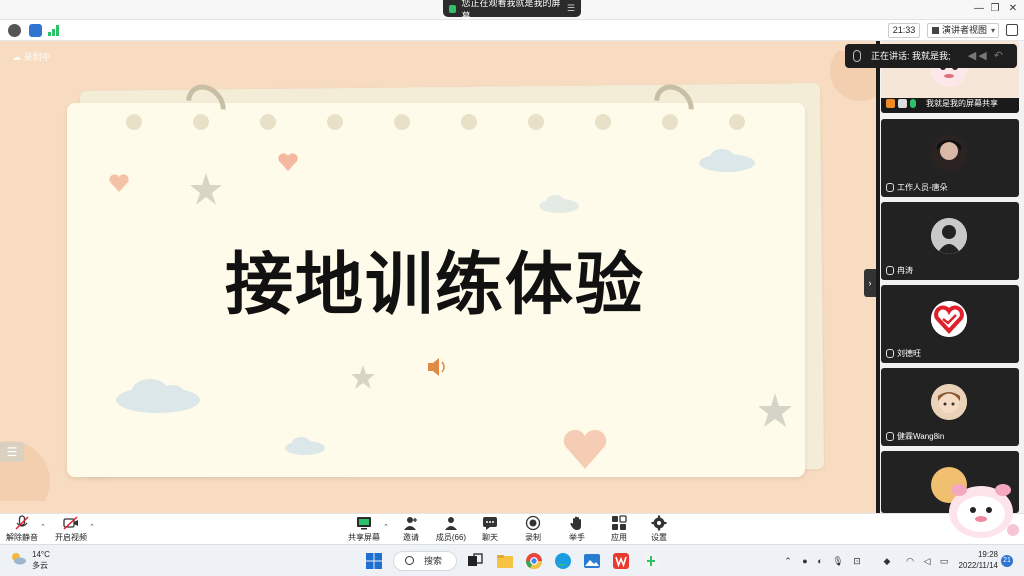 This screenshot has width=1024, height=576. What do you see at coordinates (425, 561) in the screenshot?
I see `taskbar-search: 搜索` at bounding box center [425, 561].